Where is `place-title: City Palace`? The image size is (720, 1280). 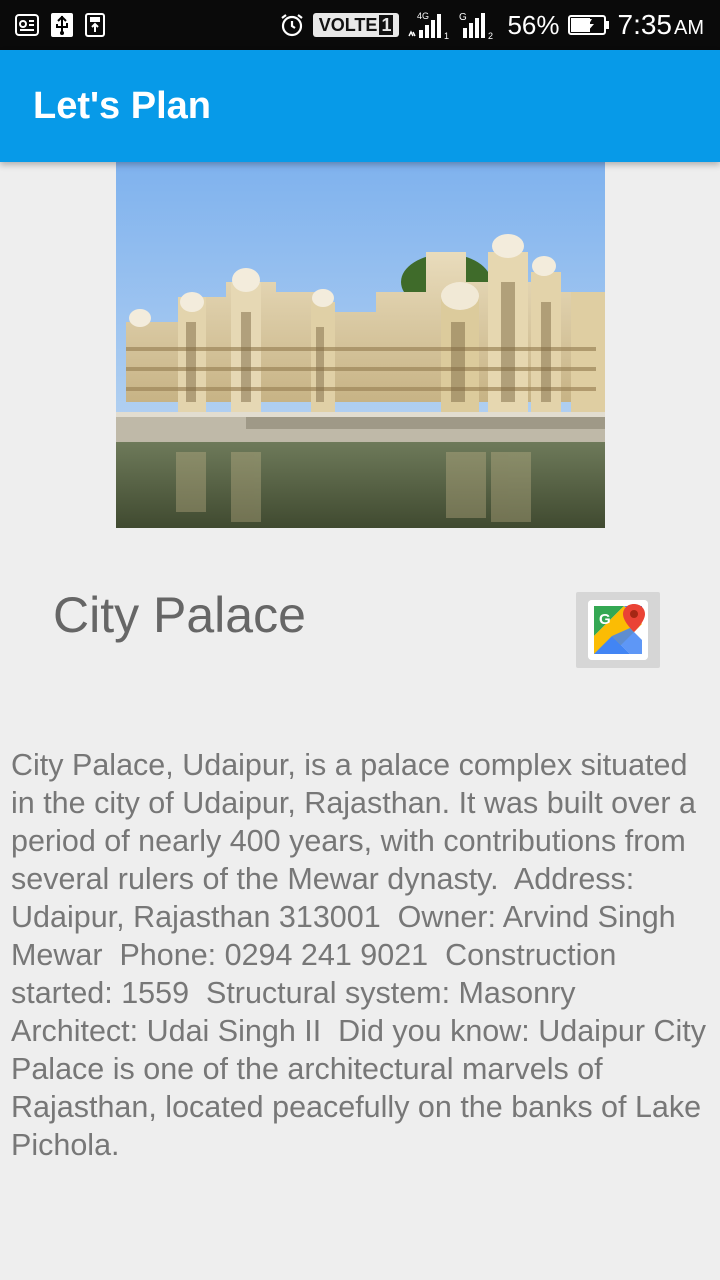
place-title: City Palace is located at coordinates (179, 615).